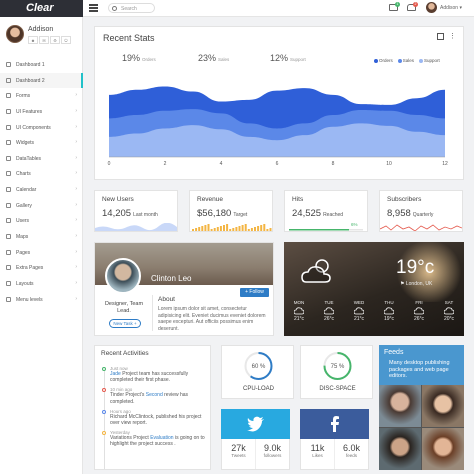 This screenshot has width=474, height=474. What do you see at coordinates (139, 58) in the screenshot?
I see `kpi-orders: 19% Orders` at bounding box center [139, 58].